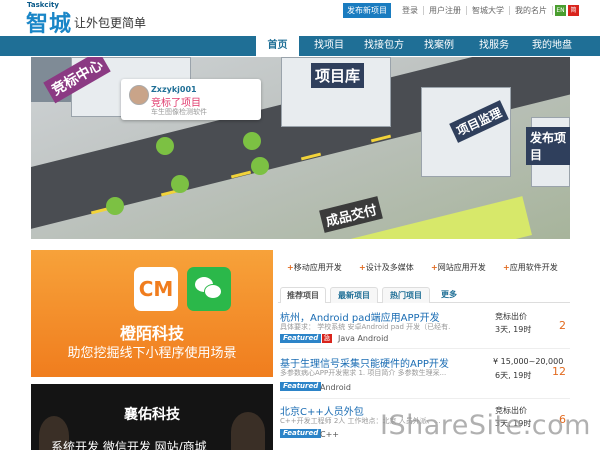 Image resolution: width=600 pixels, height=450 pixels. I want to click on my-card-link: 我的名片, so click(531, 10).